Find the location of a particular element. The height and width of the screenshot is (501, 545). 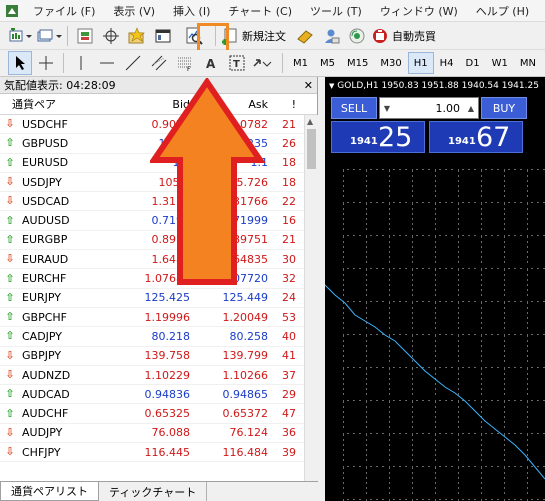

lot-size-value: 1.00 is located at coordinates (429, 108).